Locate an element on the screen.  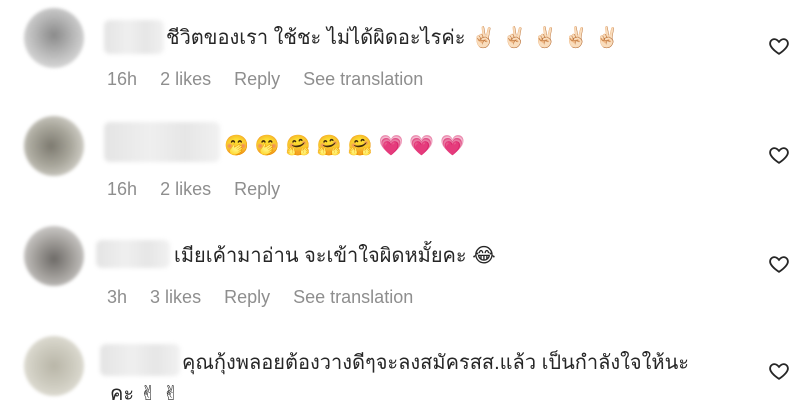
comment-emoji: ✌🏻✌🏻✌🏻✌🏻✌🏻 is located at coordinates (548, 37).